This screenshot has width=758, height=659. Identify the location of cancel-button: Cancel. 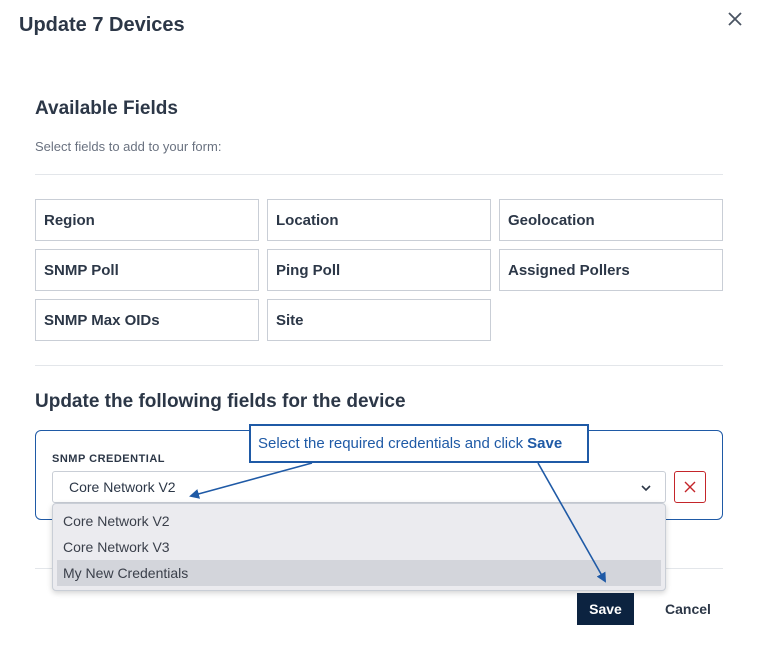
(688, 609).